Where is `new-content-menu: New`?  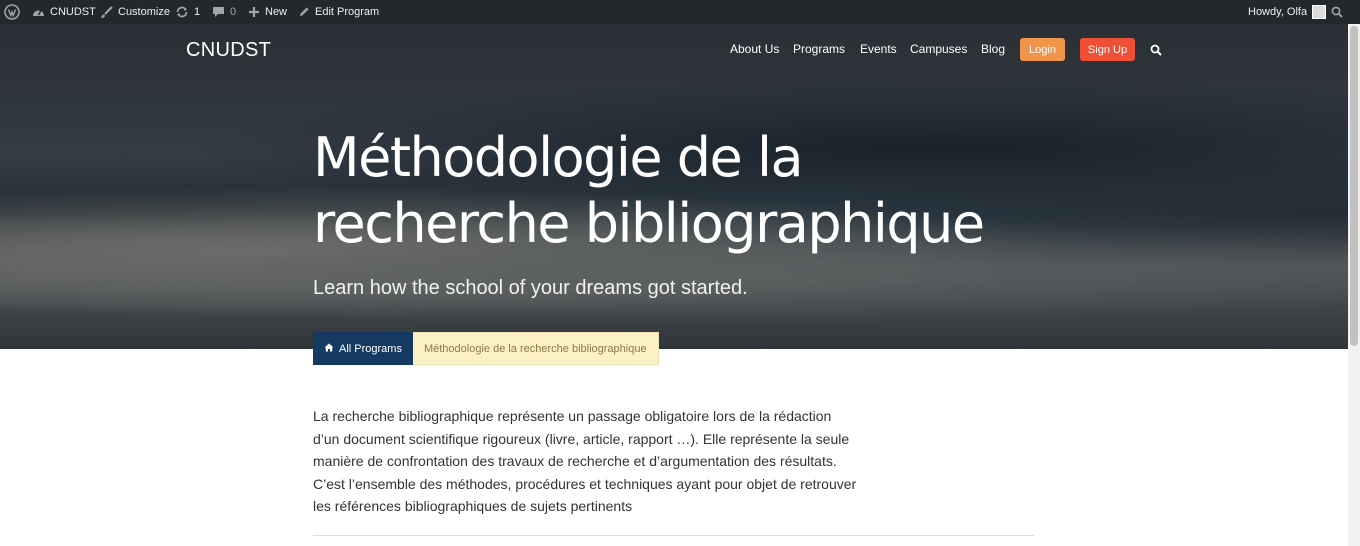 new-content-menu: New is located at coordinates (267, 12).